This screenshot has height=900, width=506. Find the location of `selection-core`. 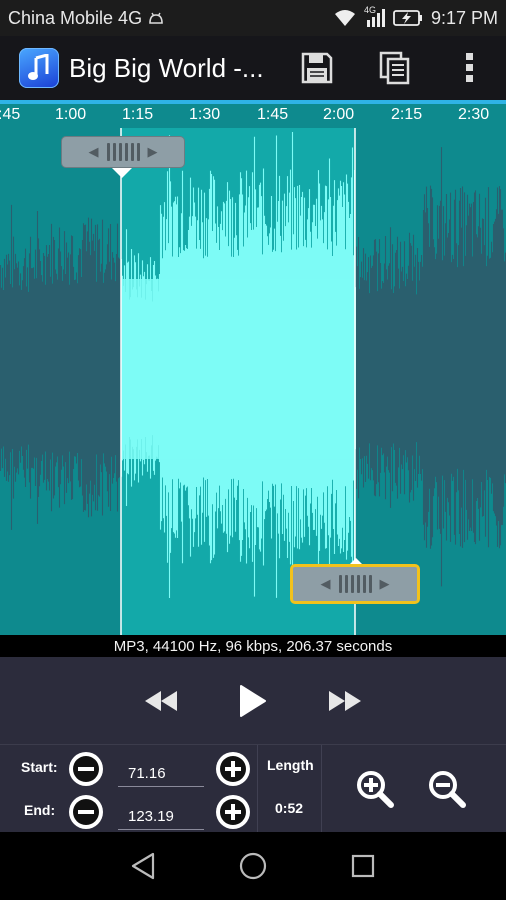

selection-core is located at coordinates (238, 369).